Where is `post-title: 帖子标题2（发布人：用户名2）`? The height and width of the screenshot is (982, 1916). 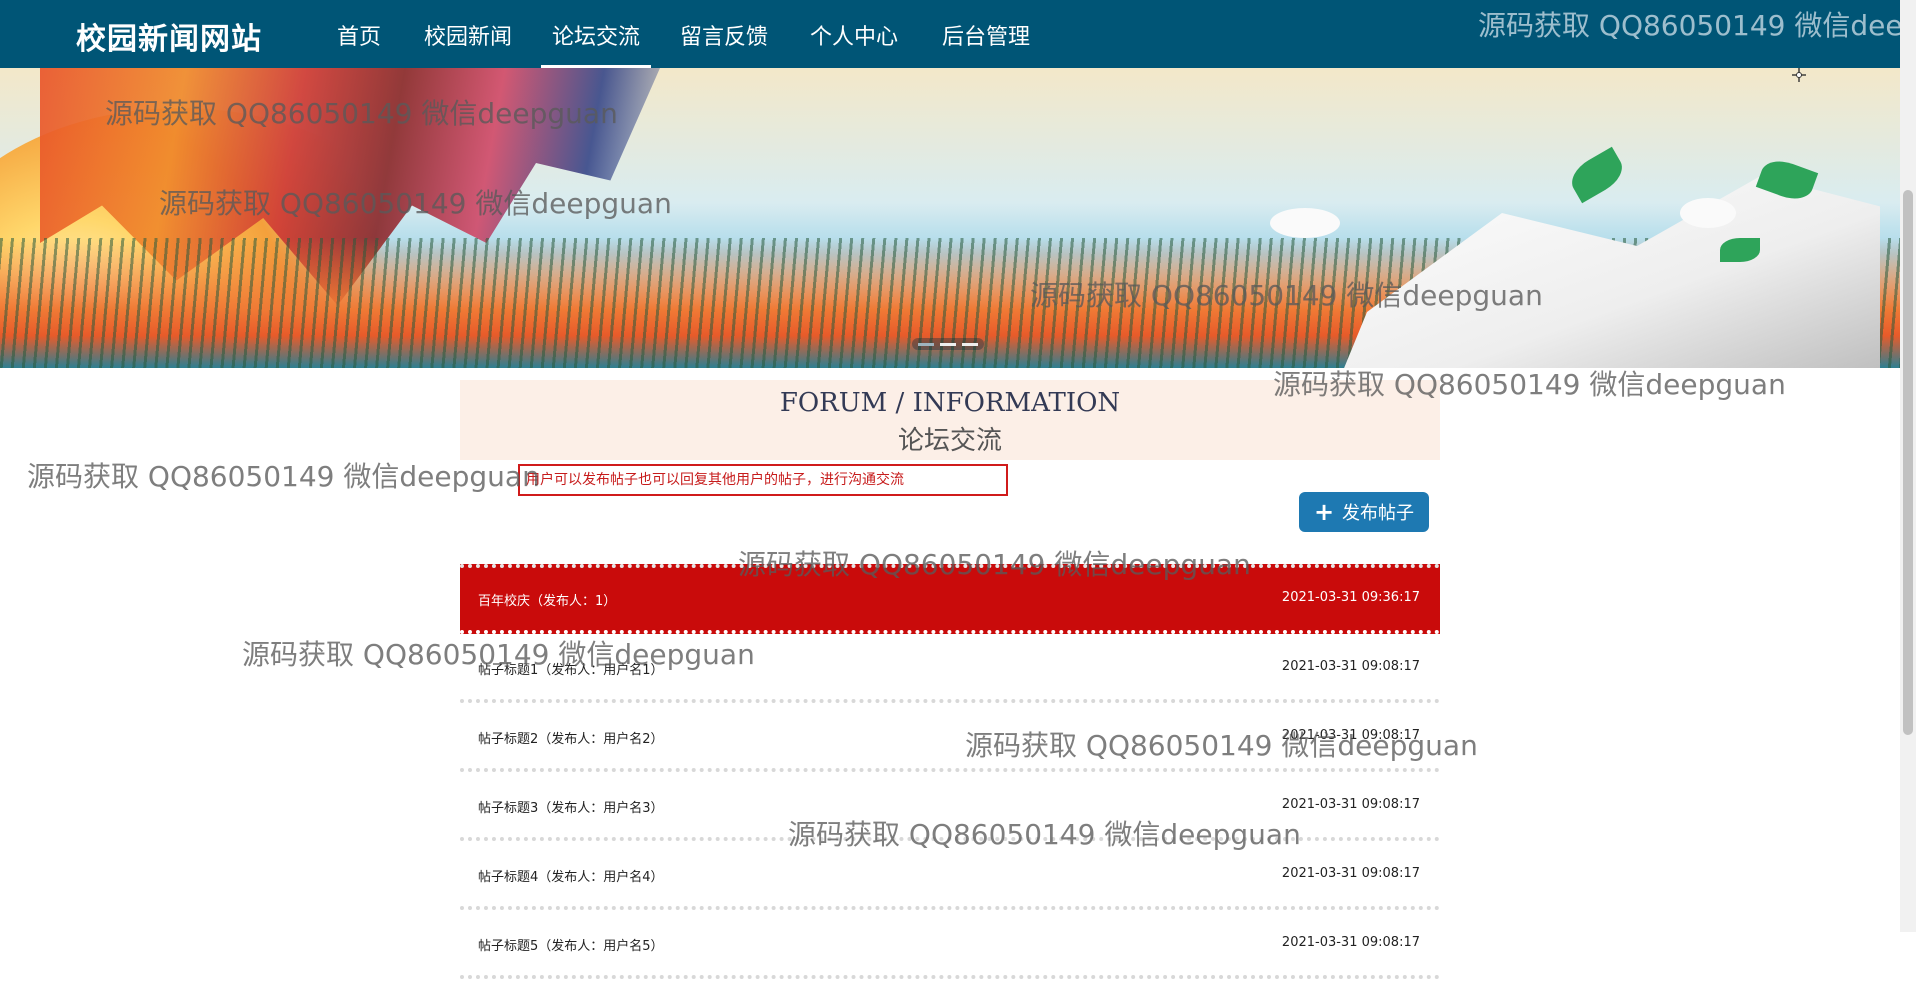
post-title: 帖子标题2（发布人：用户名2） is located at coordinates (571, 737).